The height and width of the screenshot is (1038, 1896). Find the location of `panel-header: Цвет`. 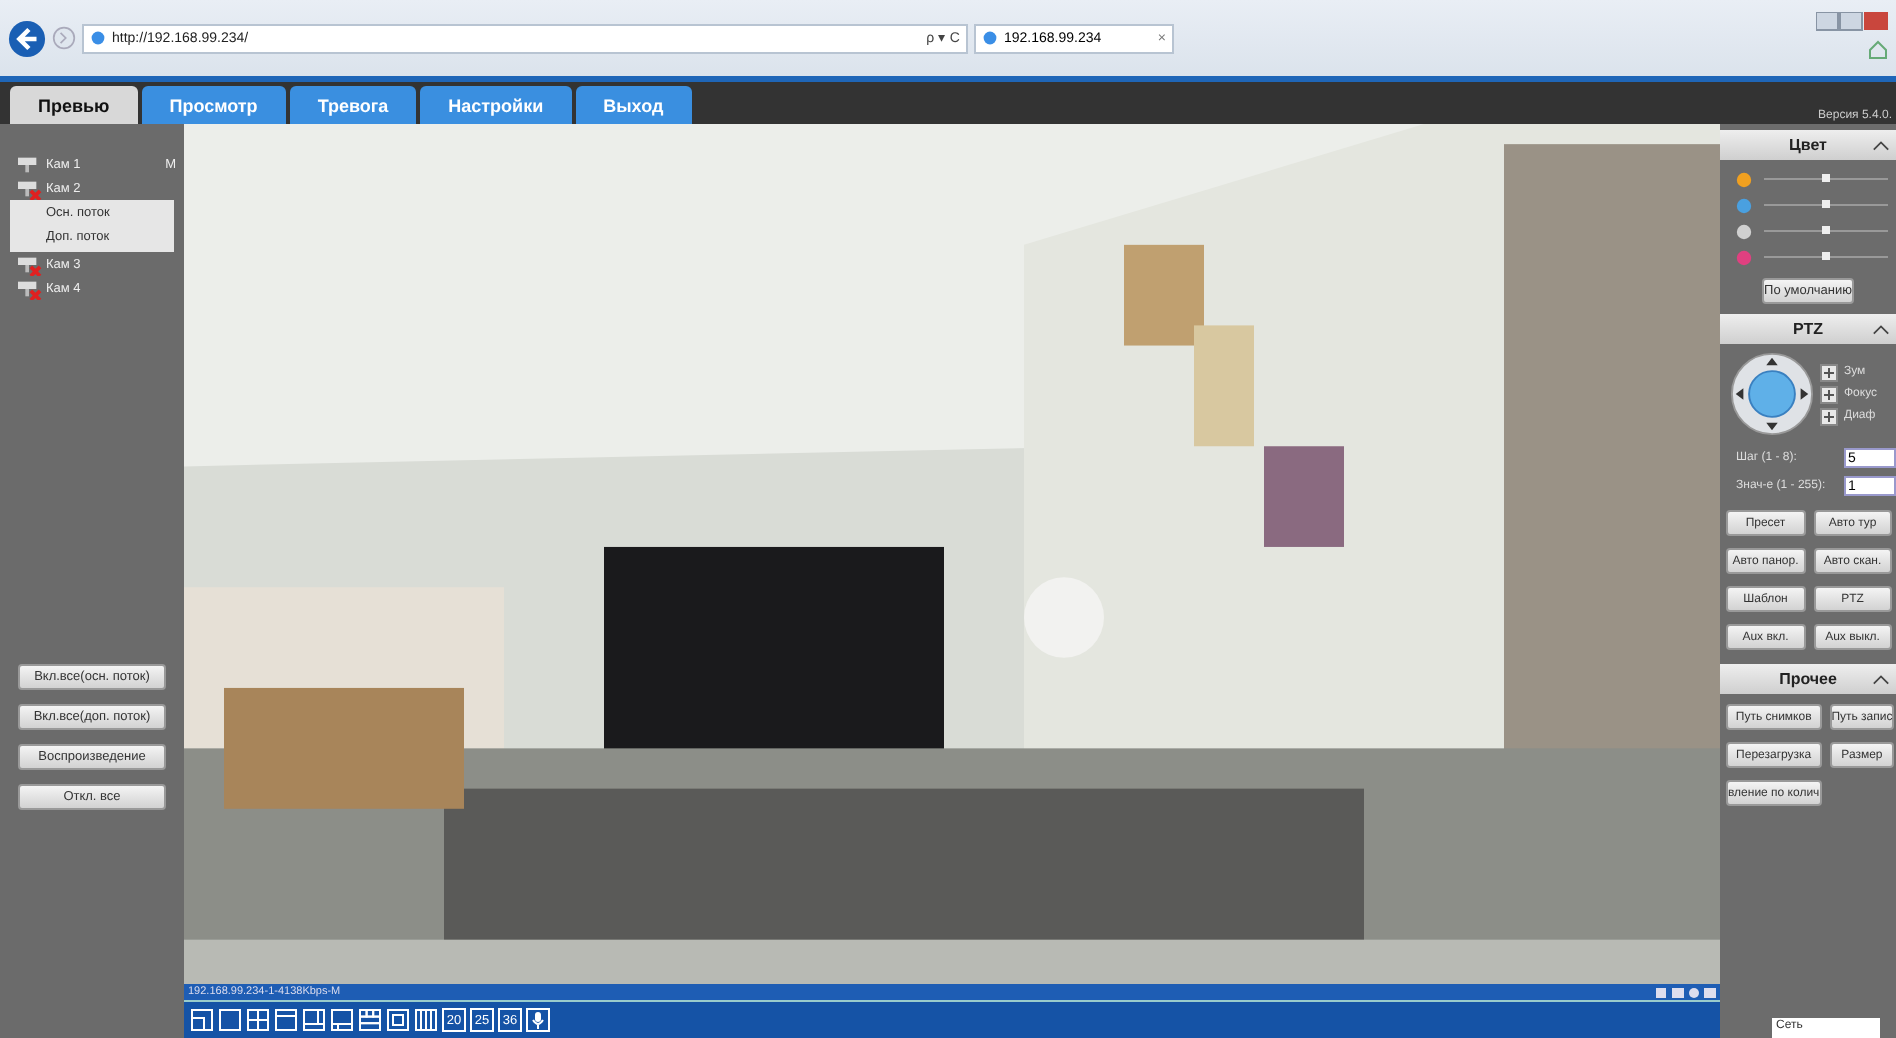

panel-header: Цвет is located at coordinates (1808, 145).